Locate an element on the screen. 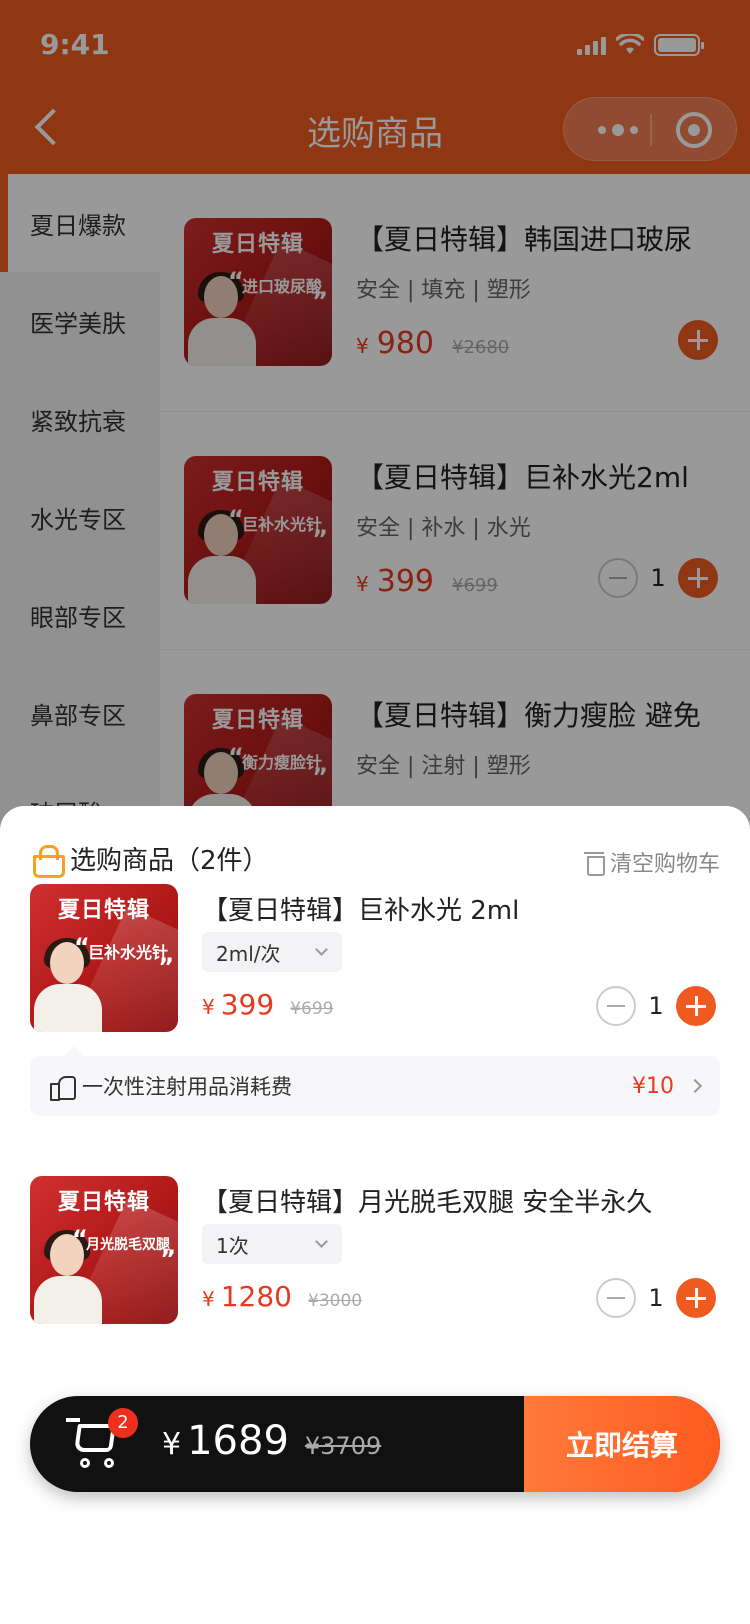 This screenshot has width=750, height=1624. clear-cart-button: 清空购物车 is located at coordinates (651, 862).